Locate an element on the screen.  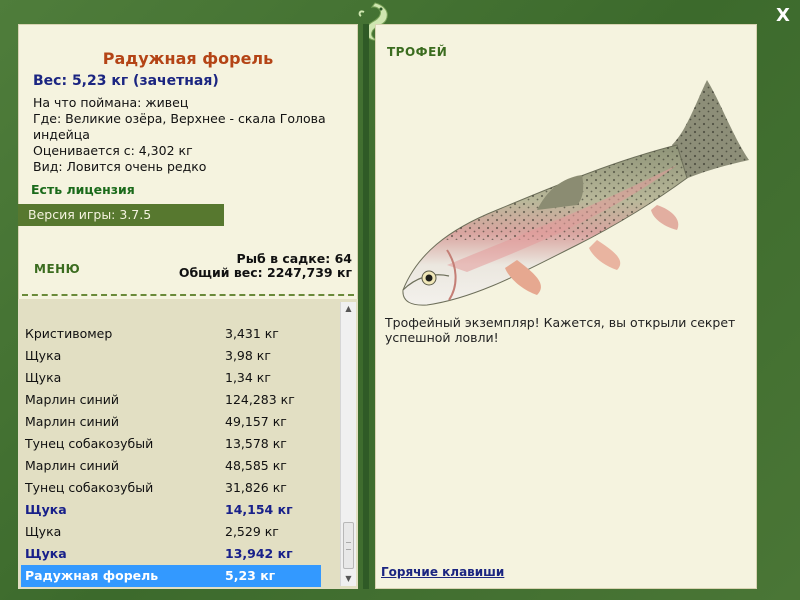
list-item-weight: 13,578 кг is located at coordinates (256, 443).